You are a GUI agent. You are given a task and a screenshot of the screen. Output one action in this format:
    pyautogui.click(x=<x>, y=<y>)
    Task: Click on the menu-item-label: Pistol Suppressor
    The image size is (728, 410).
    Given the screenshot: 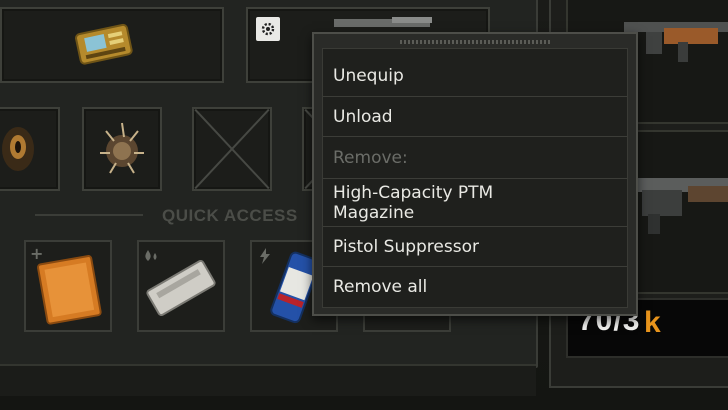 What is the action you would take?
    pyautogui.click(x=406, y=246)
    